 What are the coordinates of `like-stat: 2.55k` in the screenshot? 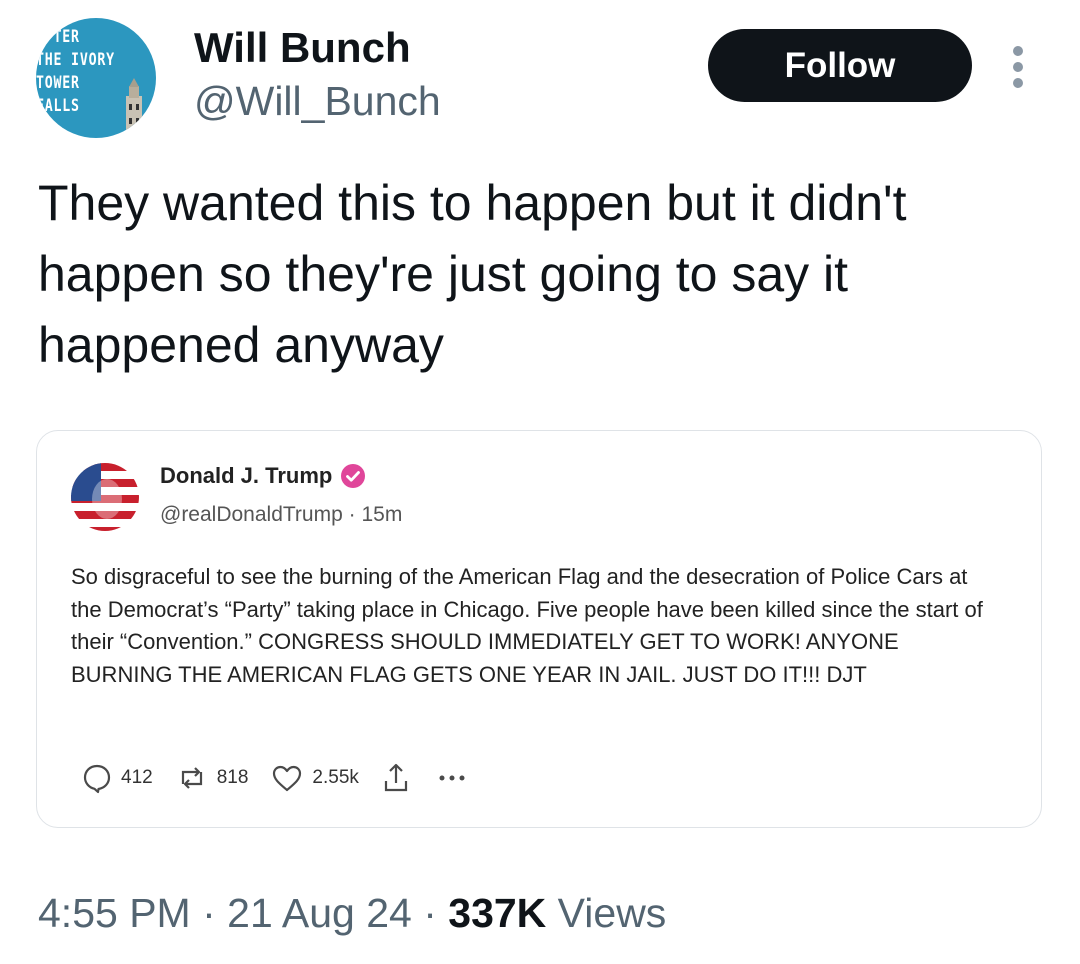 It's located at (314, 778).